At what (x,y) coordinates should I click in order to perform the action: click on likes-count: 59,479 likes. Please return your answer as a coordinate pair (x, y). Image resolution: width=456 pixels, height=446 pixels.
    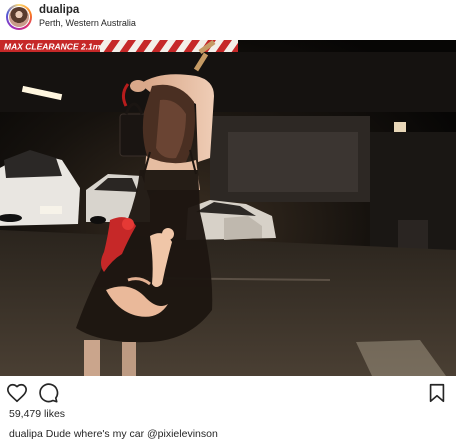
    Looking at the image, I should click on (37, 414).